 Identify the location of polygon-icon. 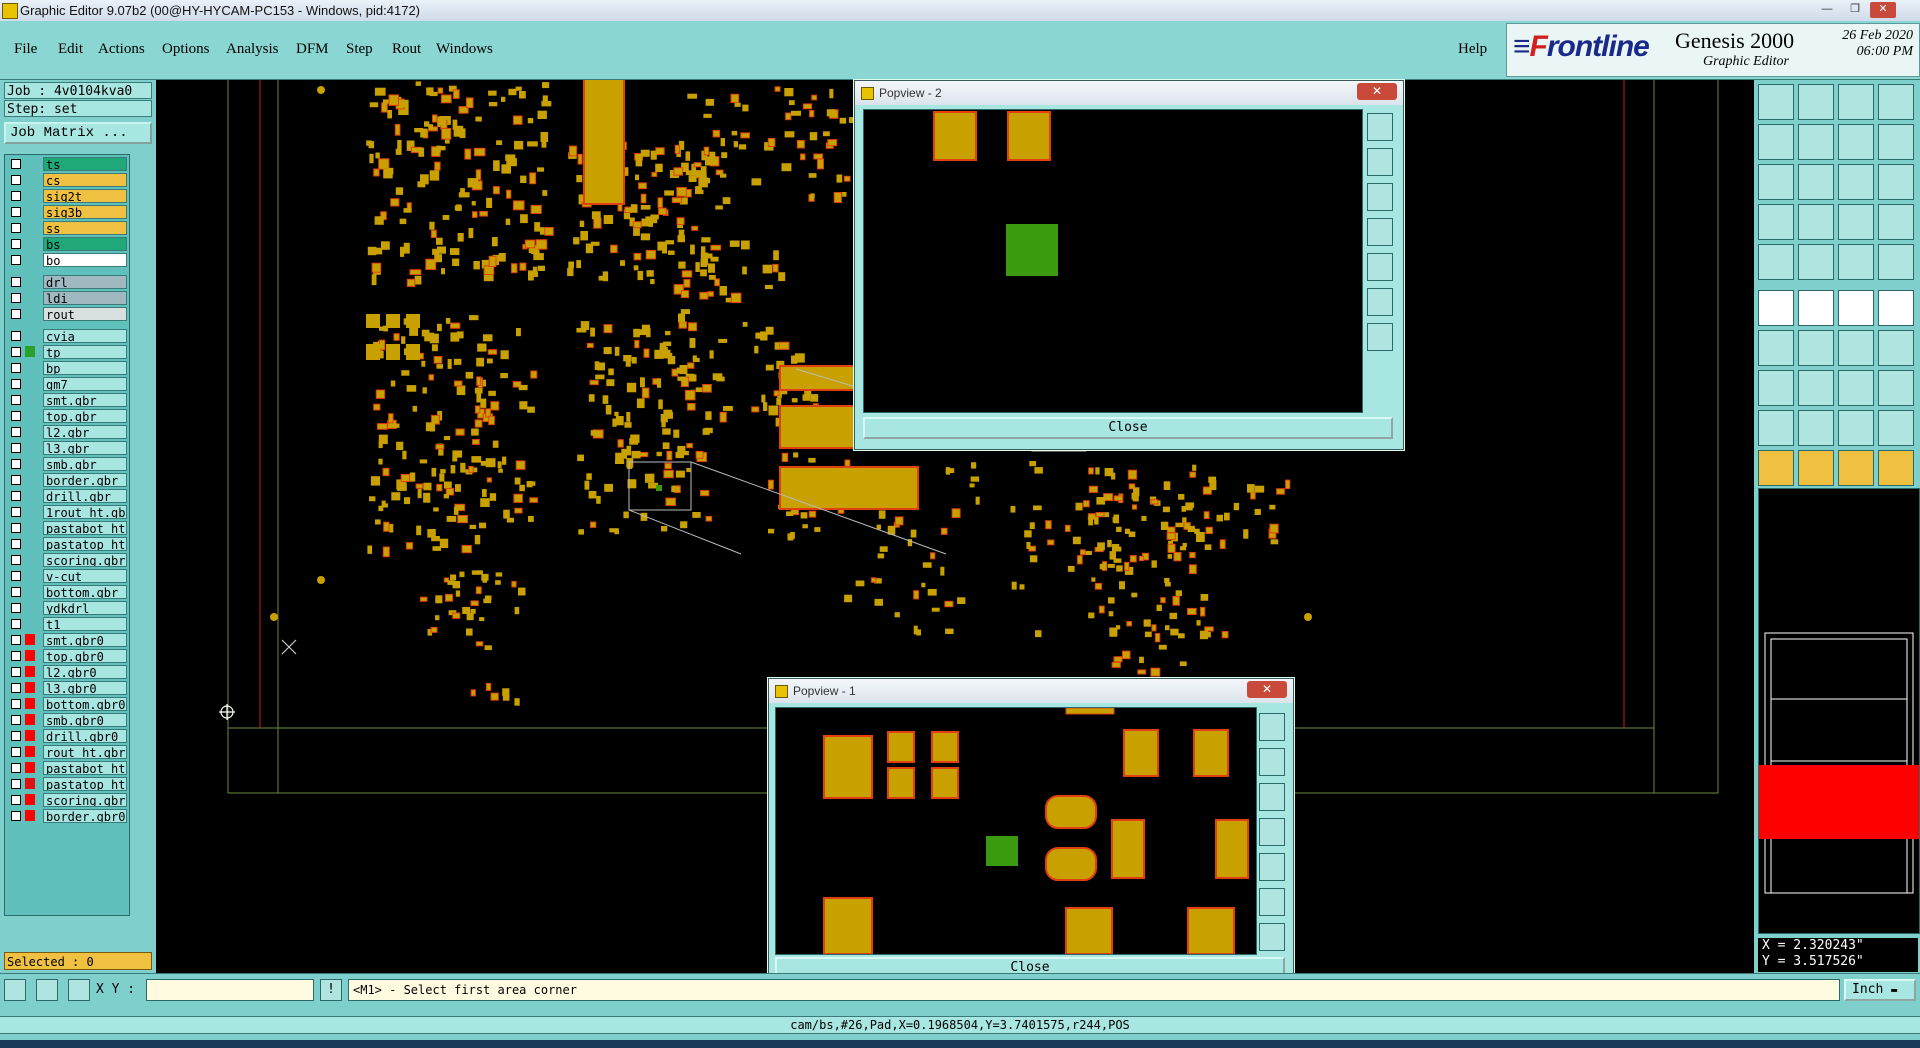
(1816, 262).